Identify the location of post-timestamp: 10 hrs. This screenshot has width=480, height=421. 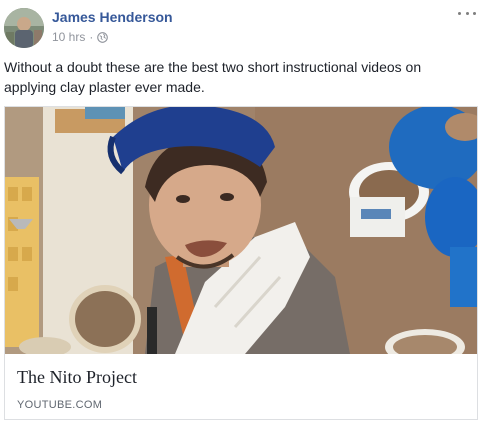
(68, 37).